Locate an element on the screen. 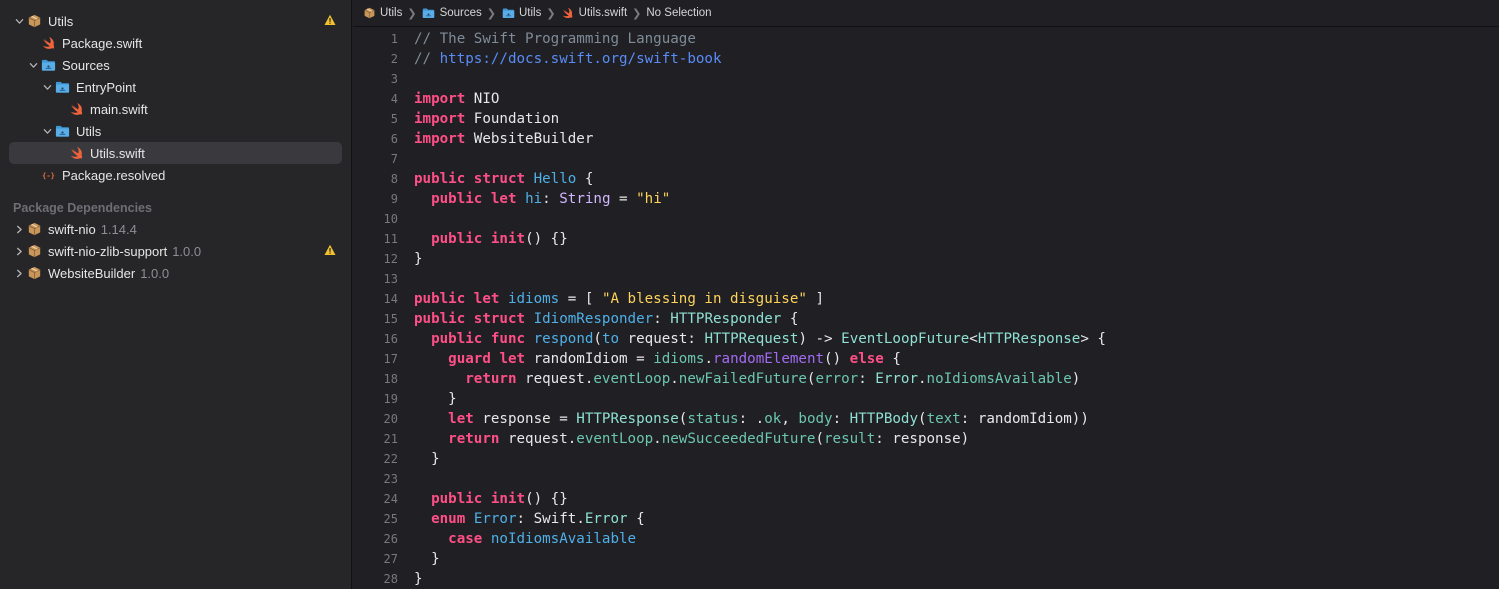 The width and height of the screenshot is (1499, 589). code-token: newFailedFuture is located at coordinates (742, 379).